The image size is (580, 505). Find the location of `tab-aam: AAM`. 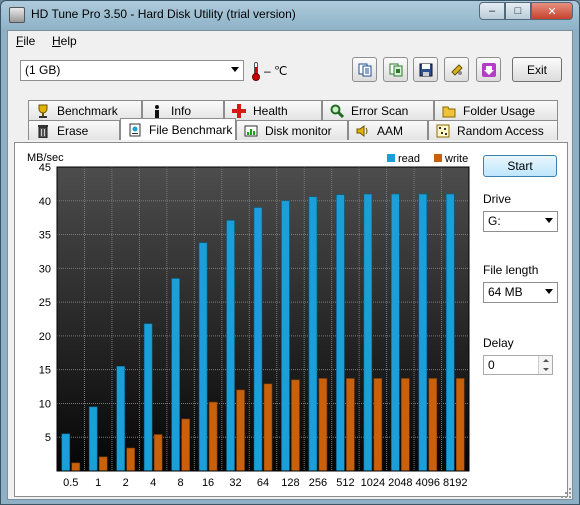

tab-aam: AAM is located at coordinates (388, 130).